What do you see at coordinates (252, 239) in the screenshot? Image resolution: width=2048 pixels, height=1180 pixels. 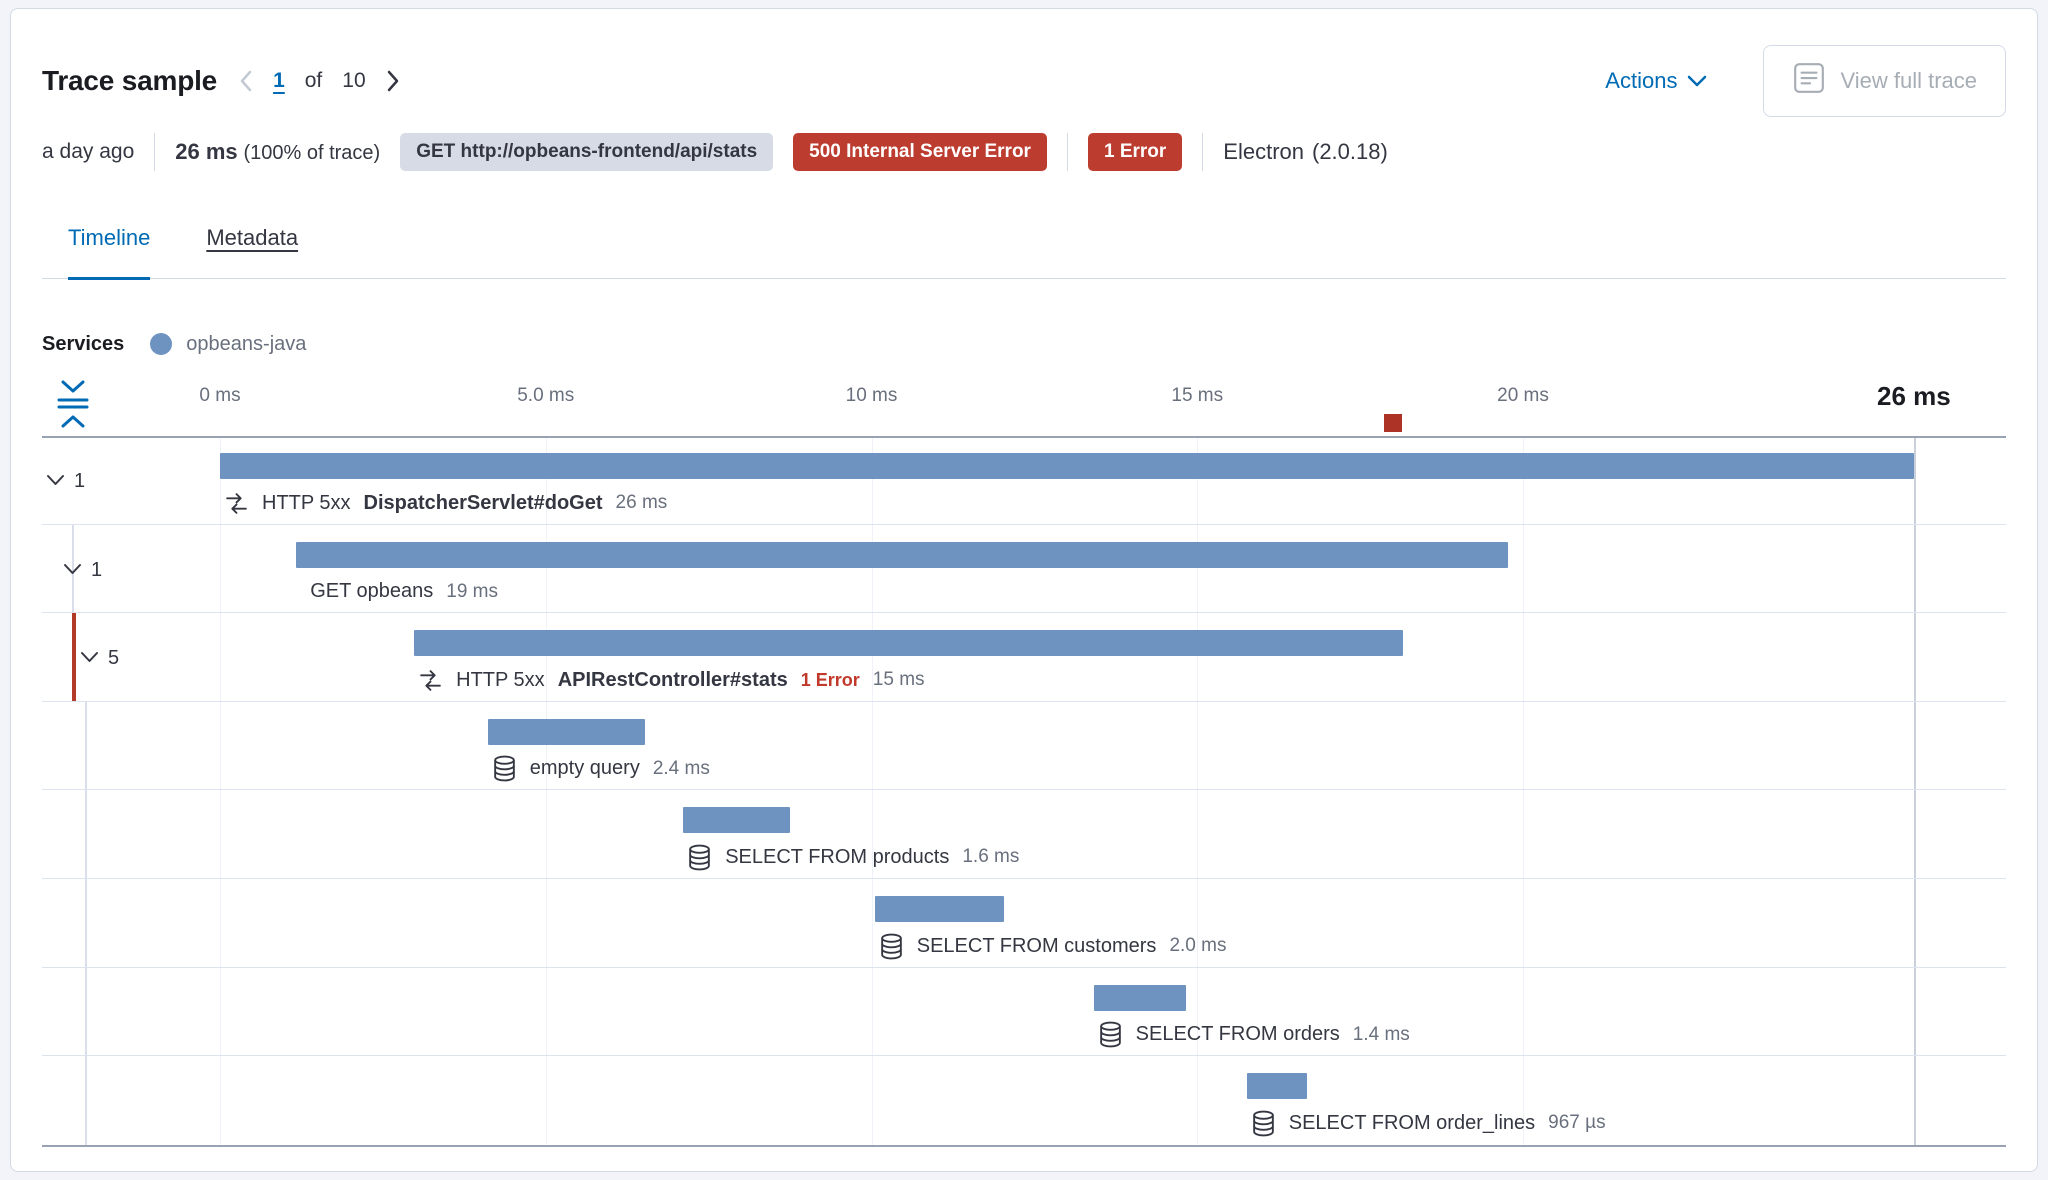 I see `tab-metadata: Metadata` at bounding box center [252, 239].